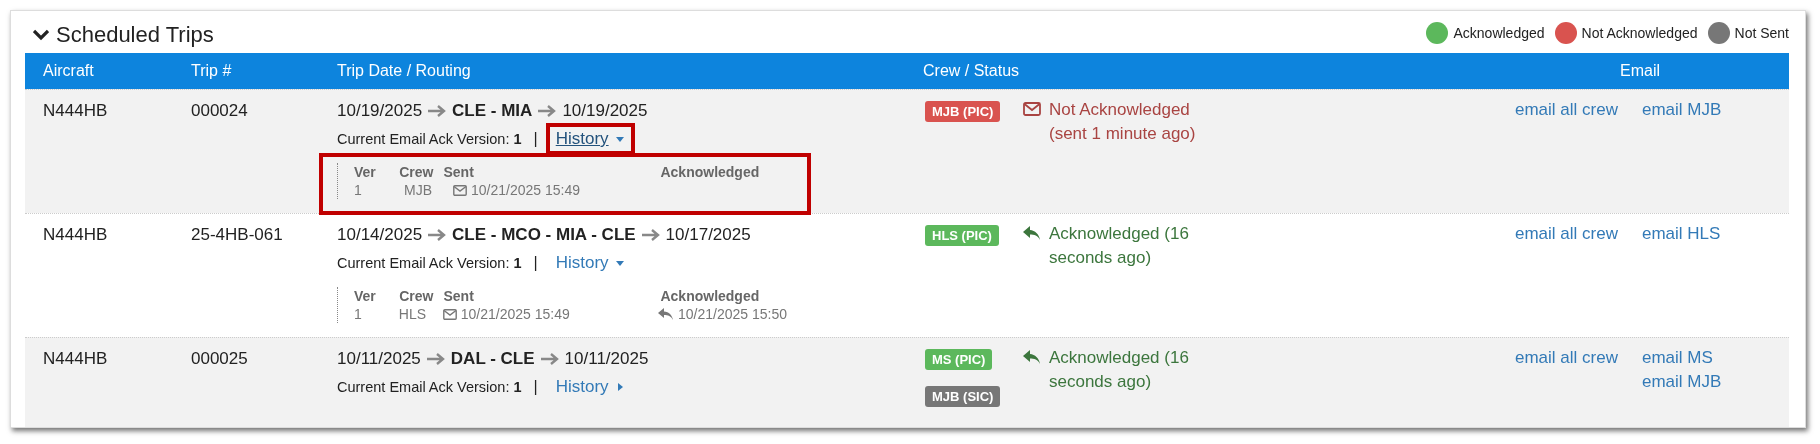  I want to click on trip-start-date: 10/11/2025, so click(379, 359).